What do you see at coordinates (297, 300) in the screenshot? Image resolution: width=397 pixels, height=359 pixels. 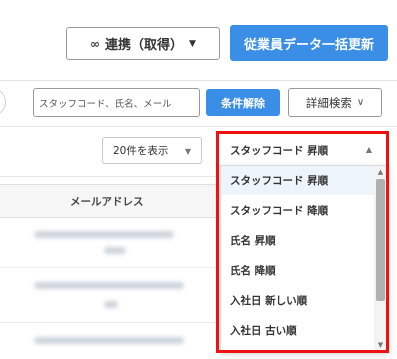 I see `sort-option: 入社日 新しい順` at bounding box center [297, 300].